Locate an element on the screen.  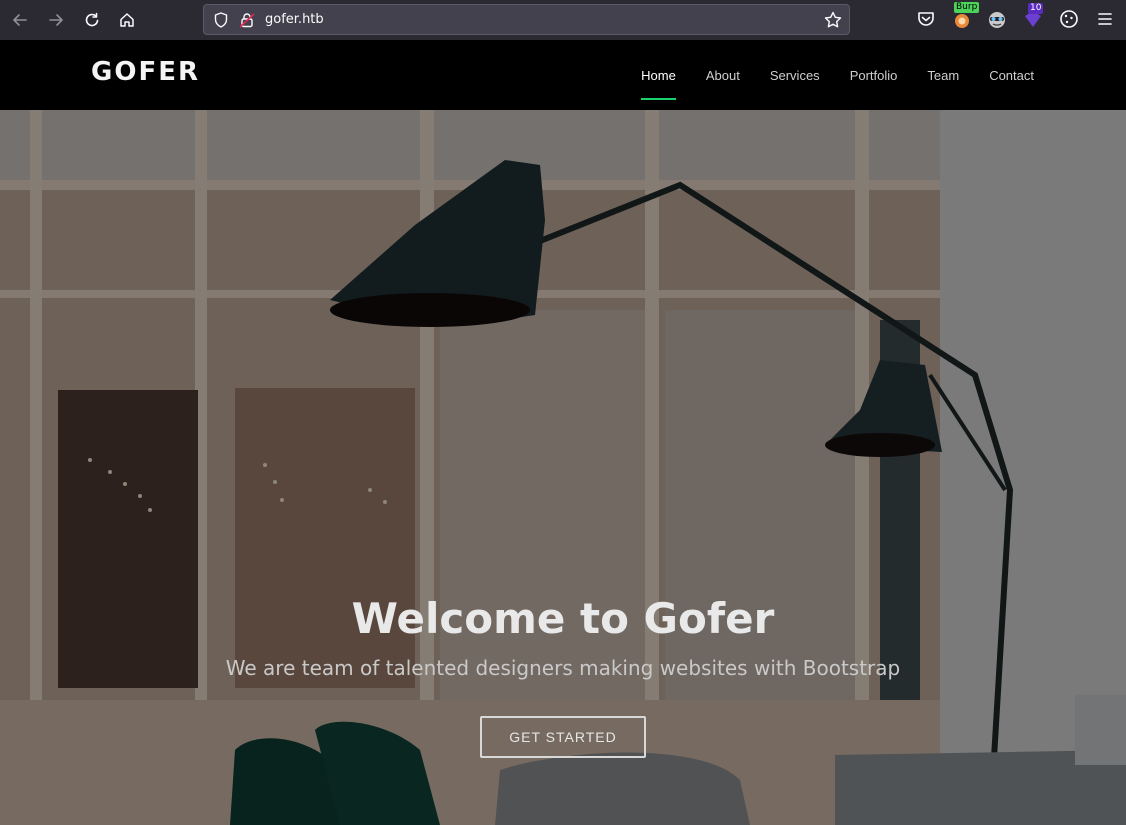
spy-face-icon is located at coordinates (997, 20).